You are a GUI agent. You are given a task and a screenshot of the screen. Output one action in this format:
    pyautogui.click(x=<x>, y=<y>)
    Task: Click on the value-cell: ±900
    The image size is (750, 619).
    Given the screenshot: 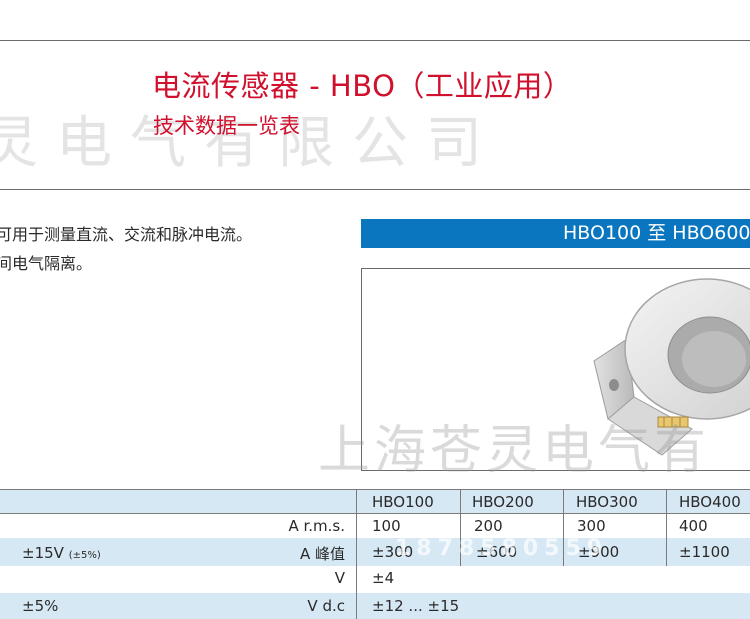 What is the action you would take?
    pyautogui.click(x=599, y=552)
    